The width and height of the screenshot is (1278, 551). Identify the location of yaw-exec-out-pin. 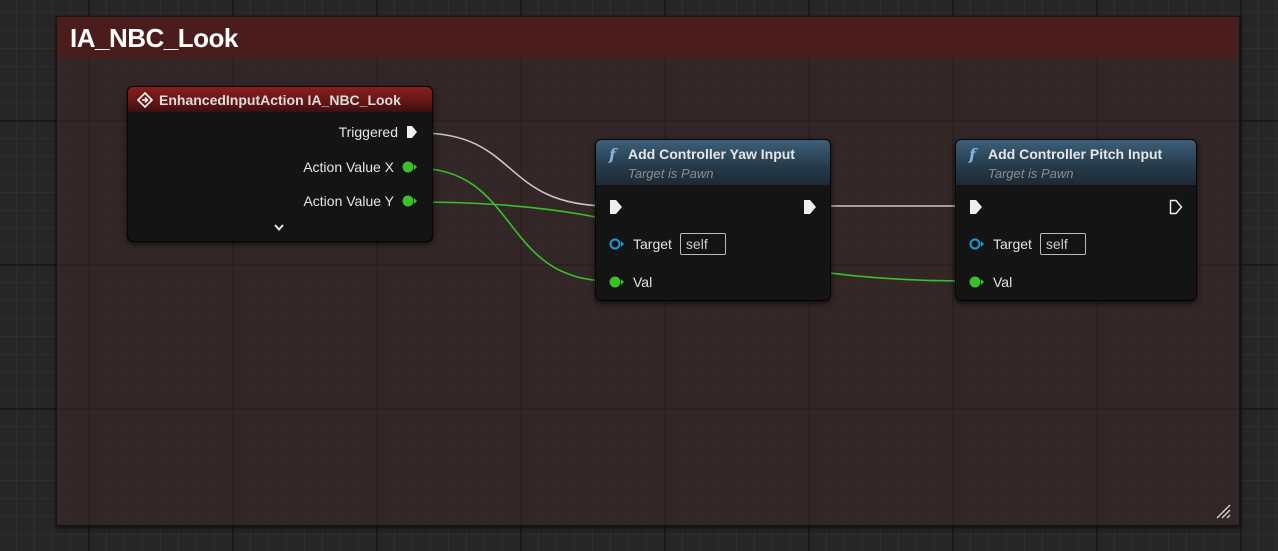
(810, 209).